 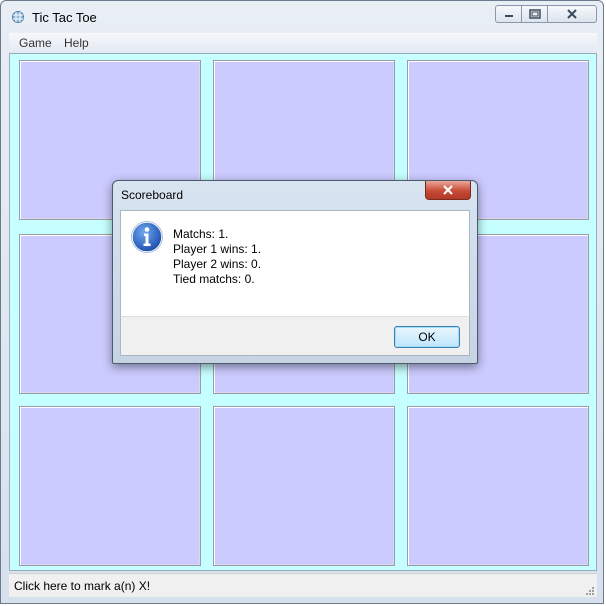 What do you see at coordinates (303, 585) in the screenshot?
I see `status-bar: Click here to mark a(n) X!` at bounding box center [303, 585].